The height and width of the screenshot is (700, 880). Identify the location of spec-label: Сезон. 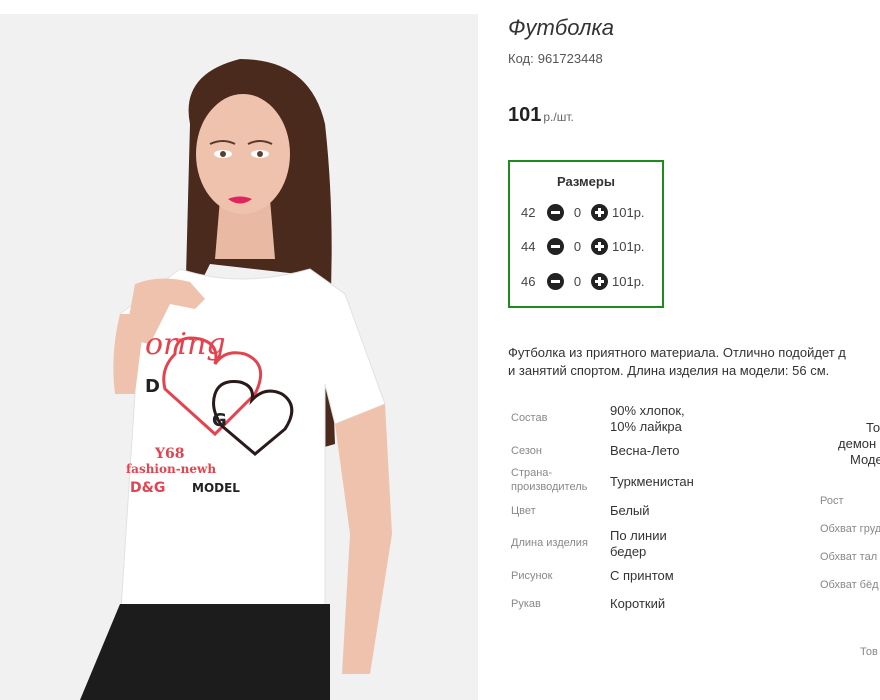
(526, 451).